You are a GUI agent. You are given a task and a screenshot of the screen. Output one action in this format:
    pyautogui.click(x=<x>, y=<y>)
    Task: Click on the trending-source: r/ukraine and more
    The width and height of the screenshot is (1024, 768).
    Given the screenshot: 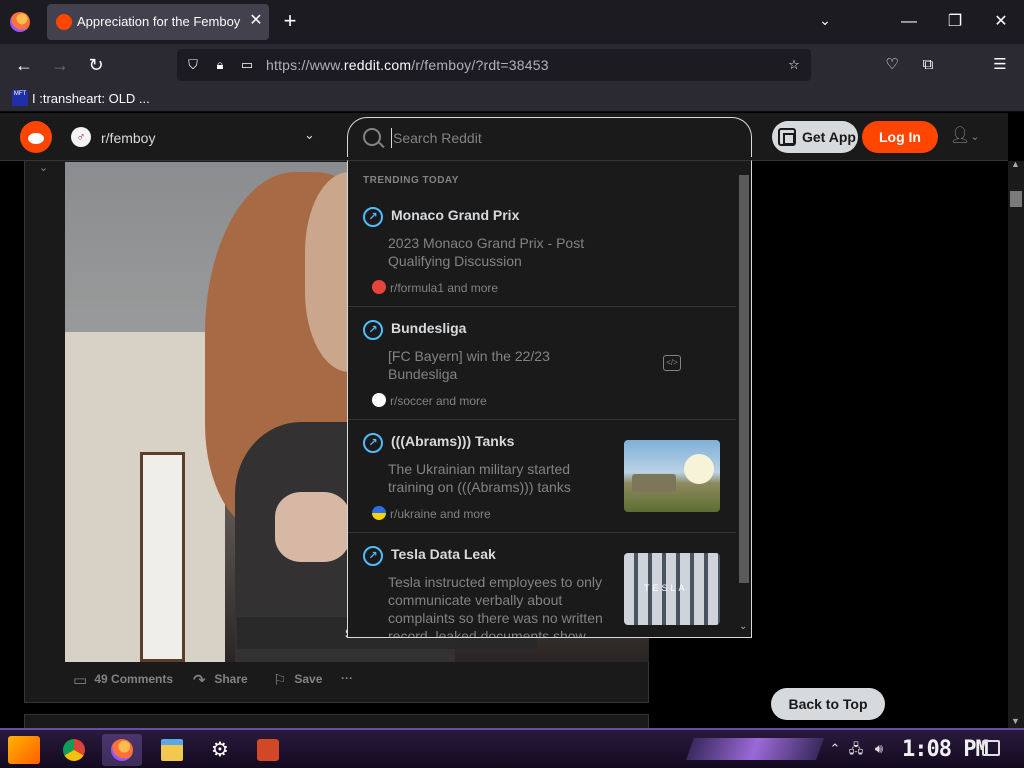 What is the action you would take?
    pyautogui.click(x=431, y=513)
    